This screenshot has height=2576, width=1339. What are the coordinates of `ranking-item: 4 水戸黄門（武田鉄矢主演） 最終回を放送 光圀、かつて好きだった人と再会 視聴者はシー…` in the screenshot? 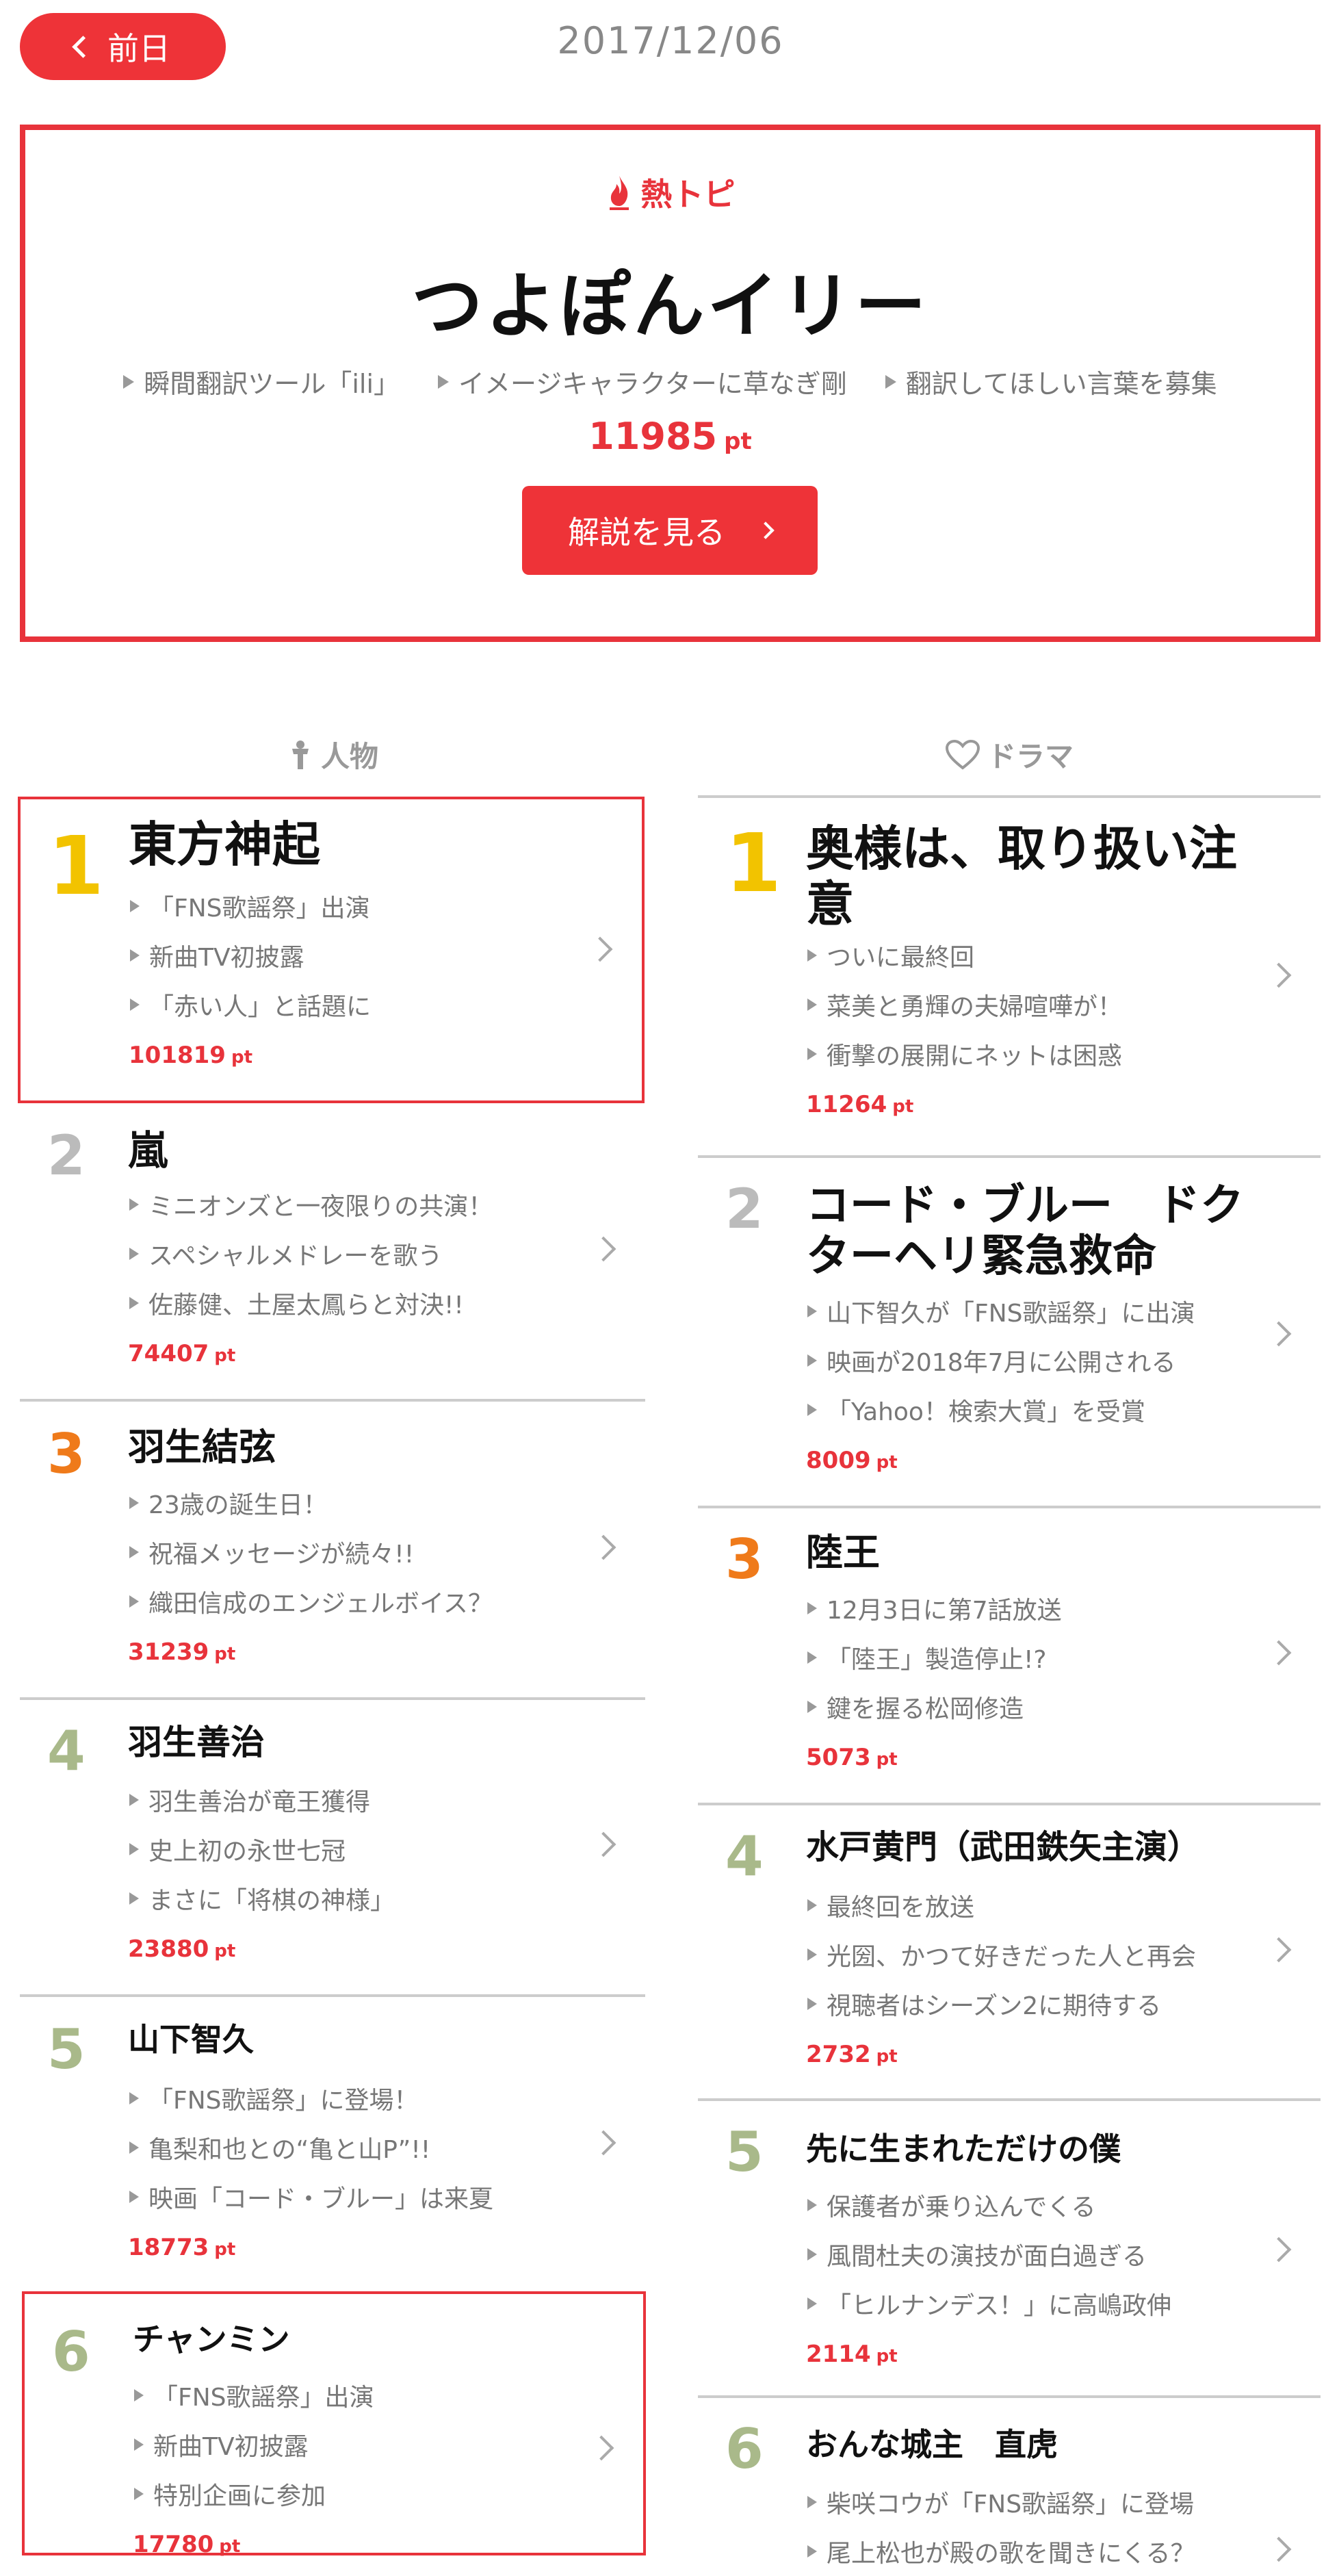 It's located at (1009, 1952).